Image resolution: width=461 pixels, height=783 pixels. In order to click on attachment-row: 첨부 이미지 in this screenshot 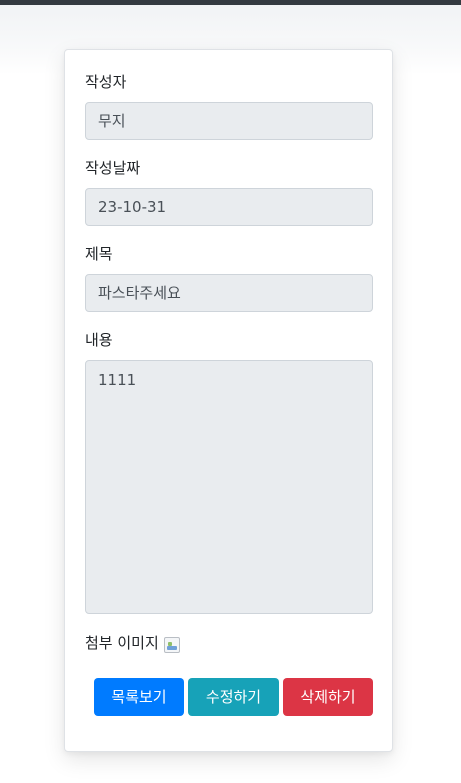, I will do `click(132, 643)`.